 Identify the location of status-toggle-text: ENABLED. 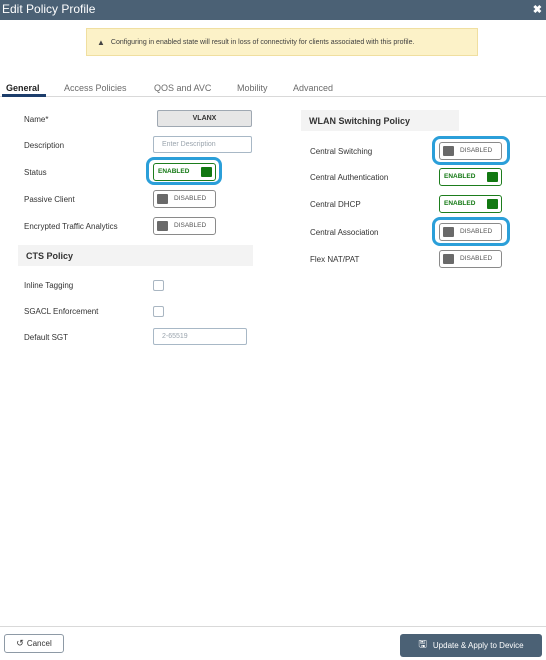
(174, 171).